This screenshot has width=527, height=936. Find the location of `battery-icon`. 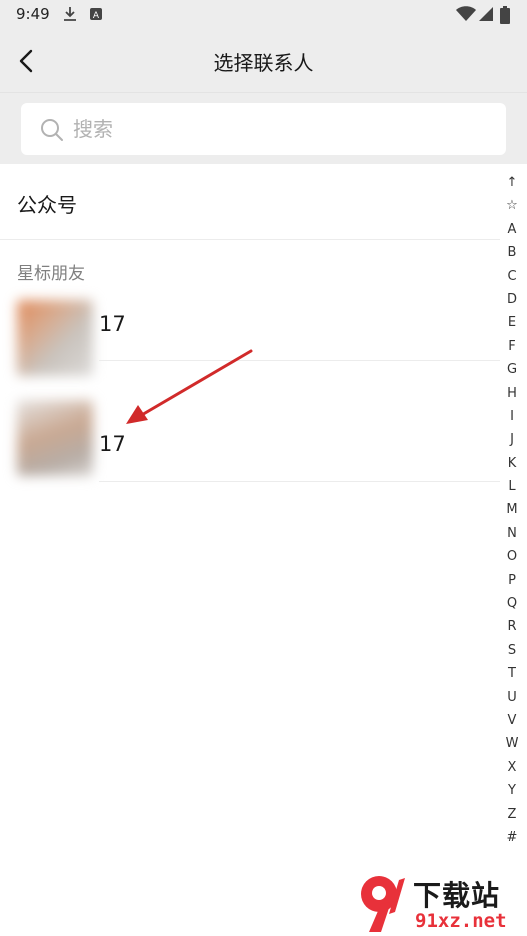

battery-icon is located at coordinates (505, 17).